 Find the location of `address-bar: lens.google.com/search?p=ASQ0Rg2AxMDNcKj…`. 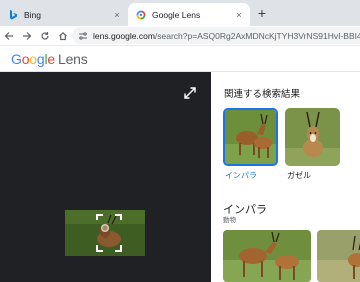

address-bar: lens.google.com/search?p=ASQ0Rg2AxMDNcKj… is located at coordinates (216, 35).